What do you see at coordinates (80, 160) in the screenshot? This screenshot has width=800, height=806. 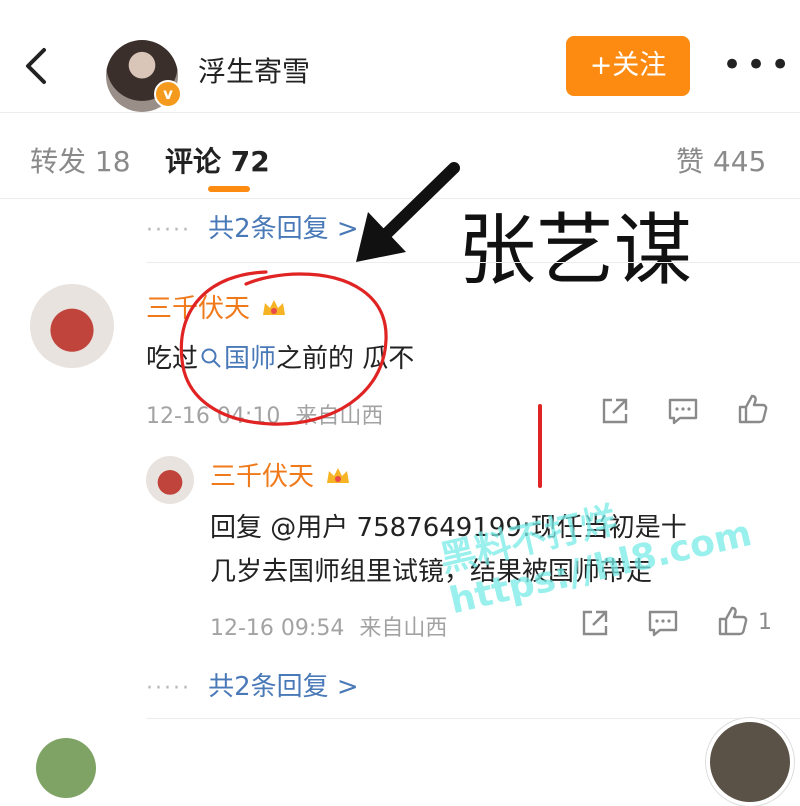 I see `tab-reposts: 转发 18` at bounding box center [80, 160].